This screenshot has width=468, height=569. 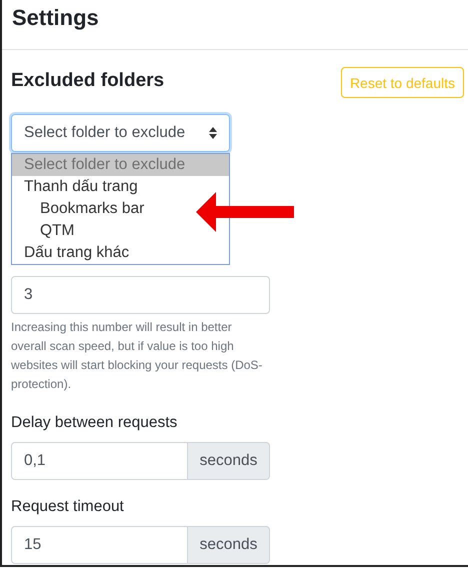 What do you see at coordinates (56, 18) in the screenshot?
I see `window-title: Settings` at bounding box center [56, 18].